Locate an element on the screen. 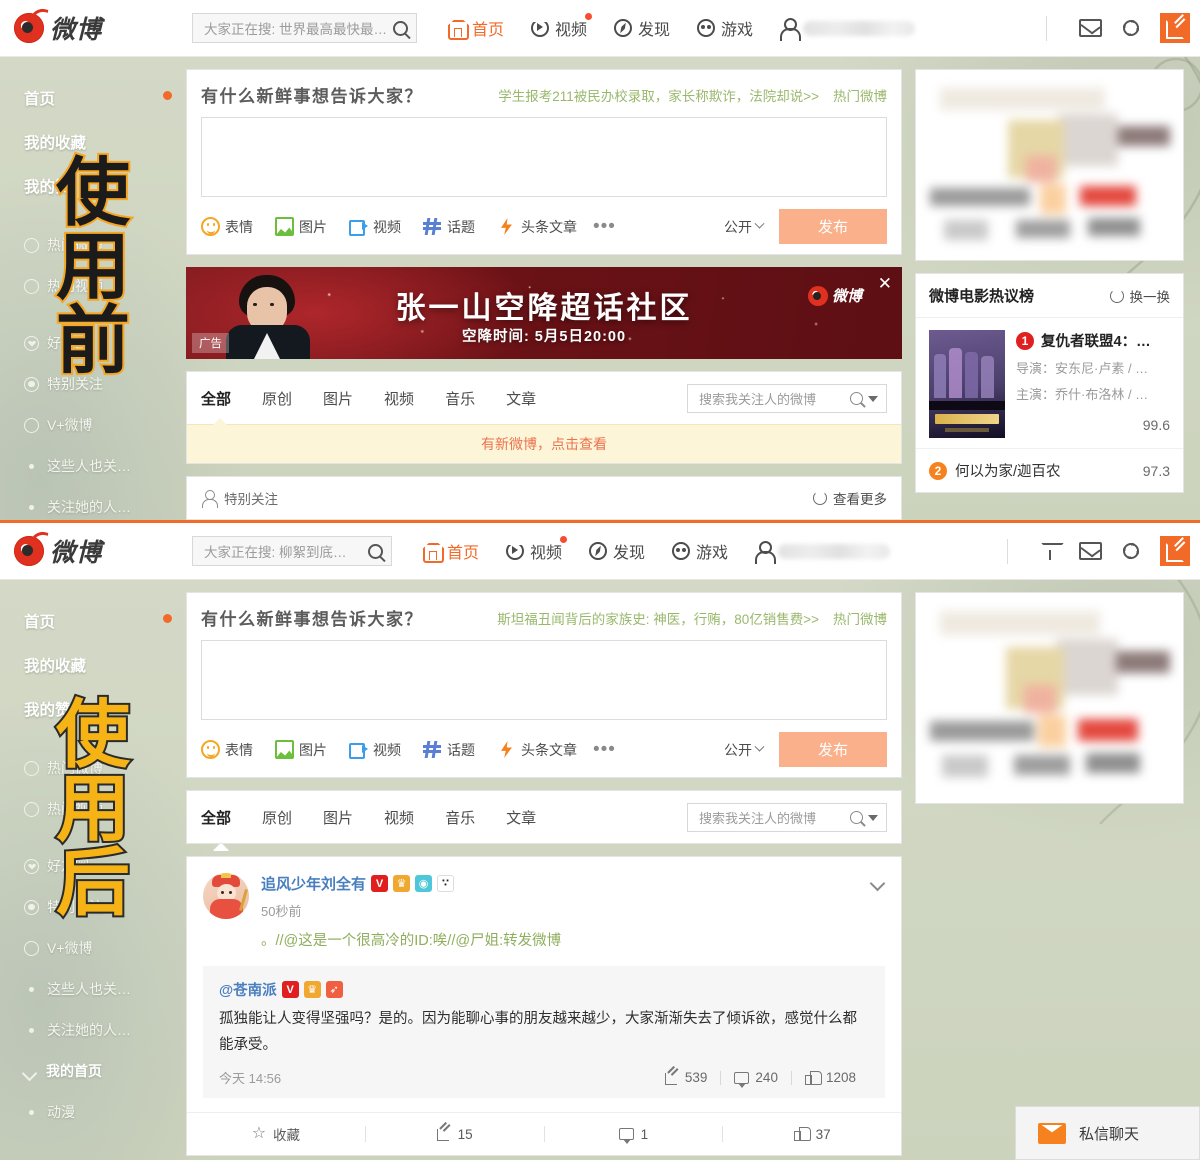 This screenshot has width=1200, height=1160. ad-banner: 张一山空降超话社区 空降时间: 5月5日20:00 广告 微博 ✕ is located at coordinates (544, 313).